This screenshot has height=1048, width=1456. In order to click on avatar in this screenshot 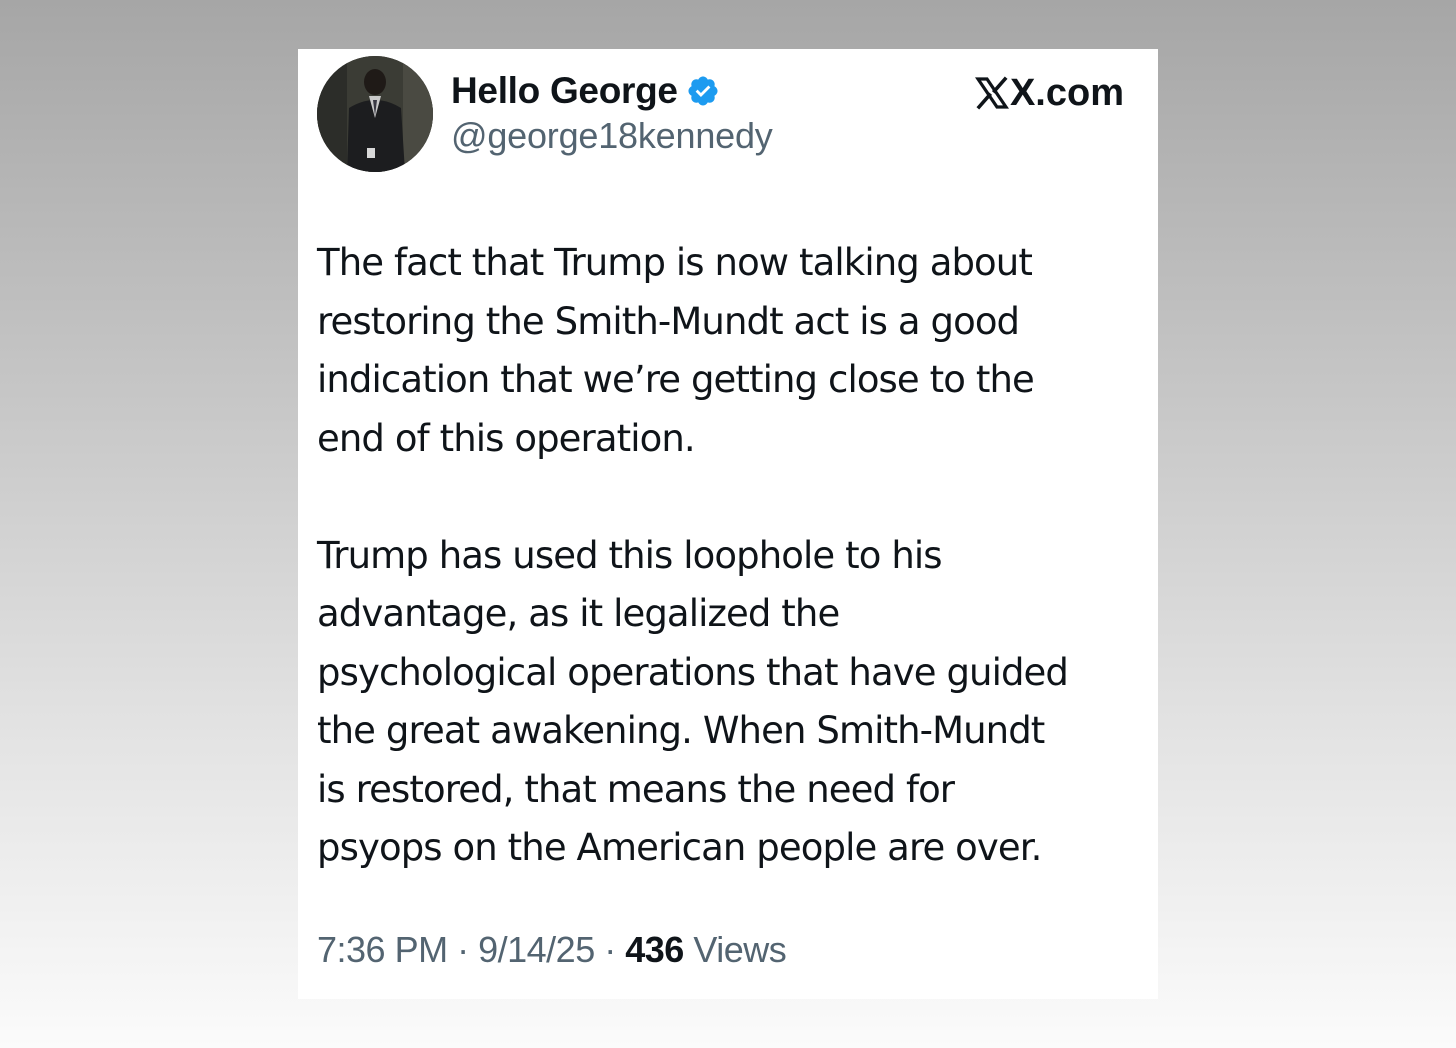, I will do `click(375, 114)`.